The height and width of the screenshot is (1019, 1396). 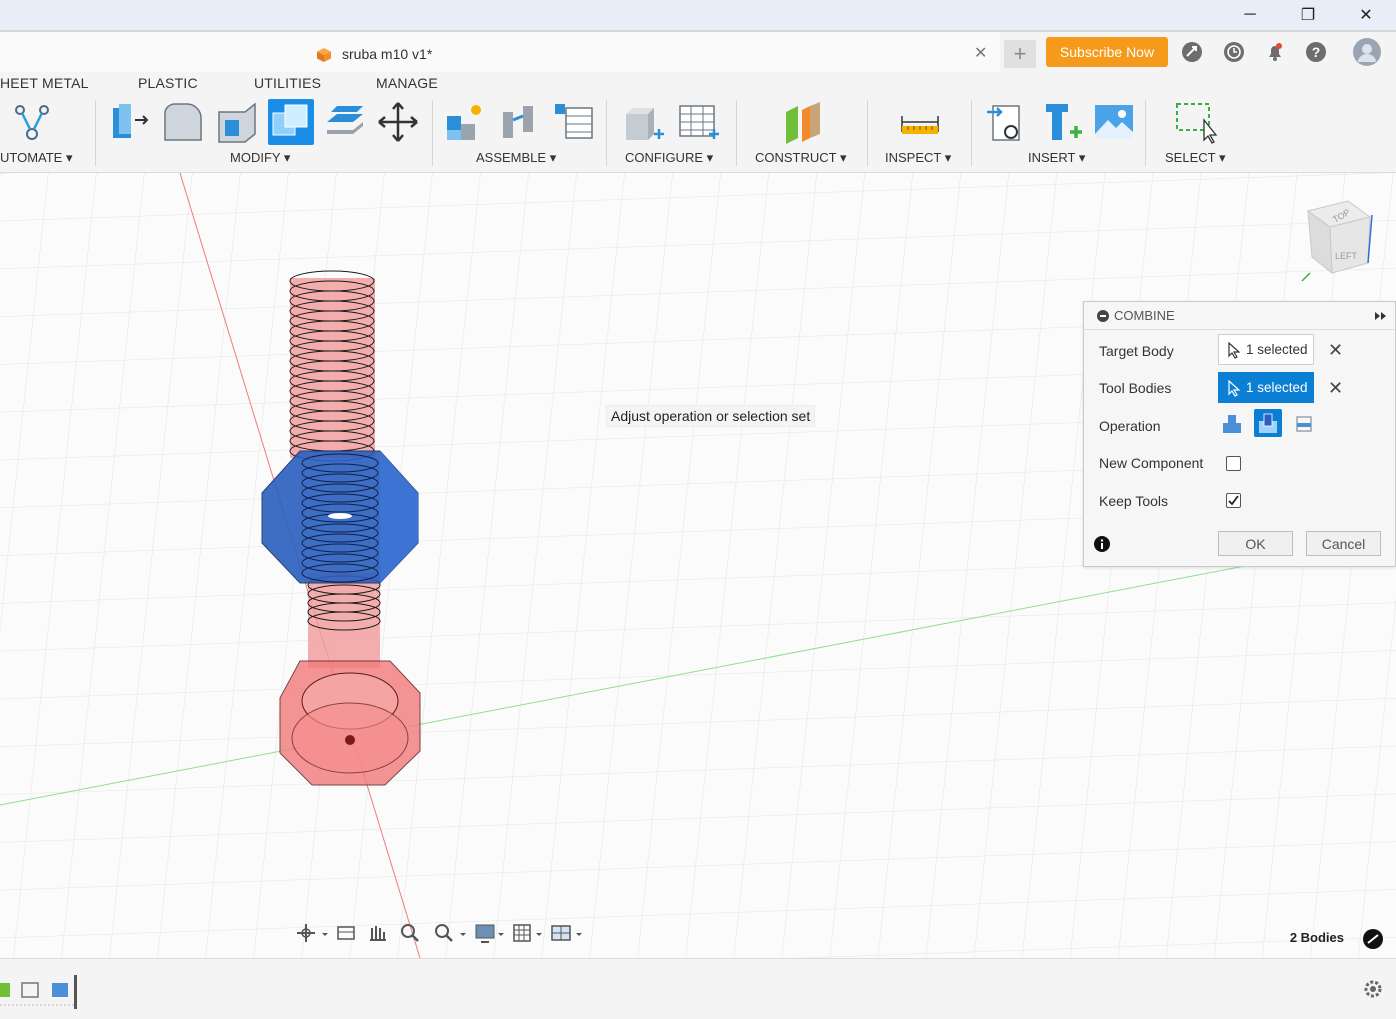 What do you see at coordinates (1346, 256) in the screenshot?
I see `viewcube-left-label: LEFT` at bounding box center [1346, 256].